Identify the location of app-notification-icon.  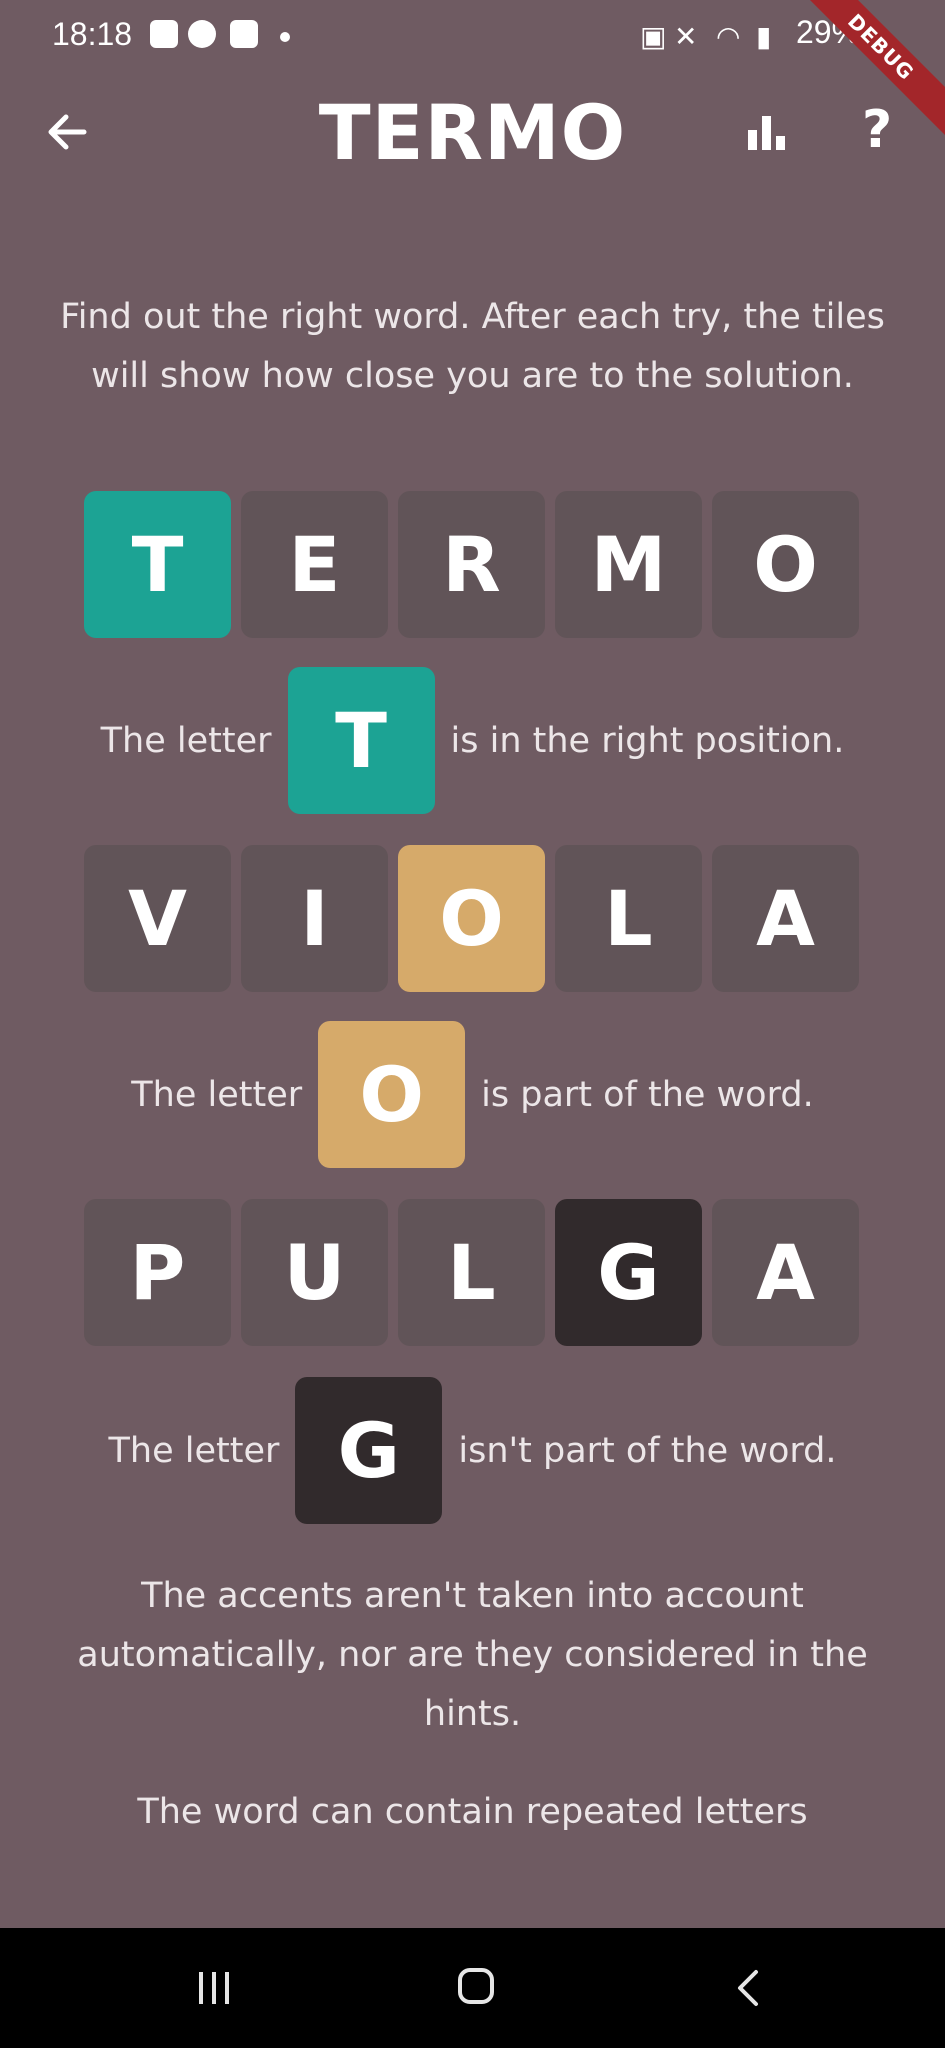
(202, 34).